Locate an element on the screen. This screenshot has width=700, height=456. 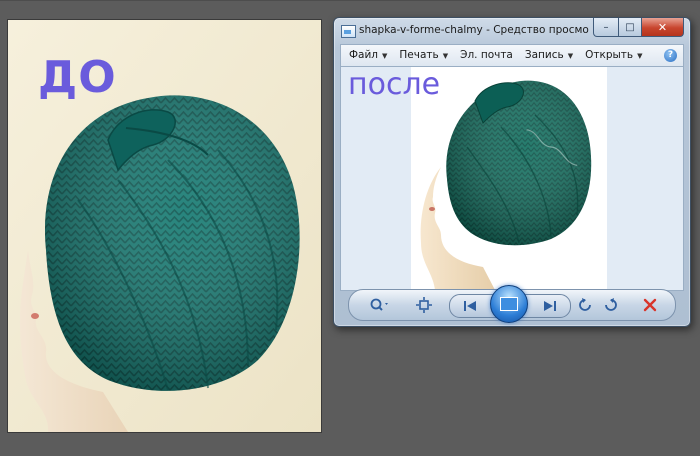
after-photo-image is located at coordinates (509, 178).